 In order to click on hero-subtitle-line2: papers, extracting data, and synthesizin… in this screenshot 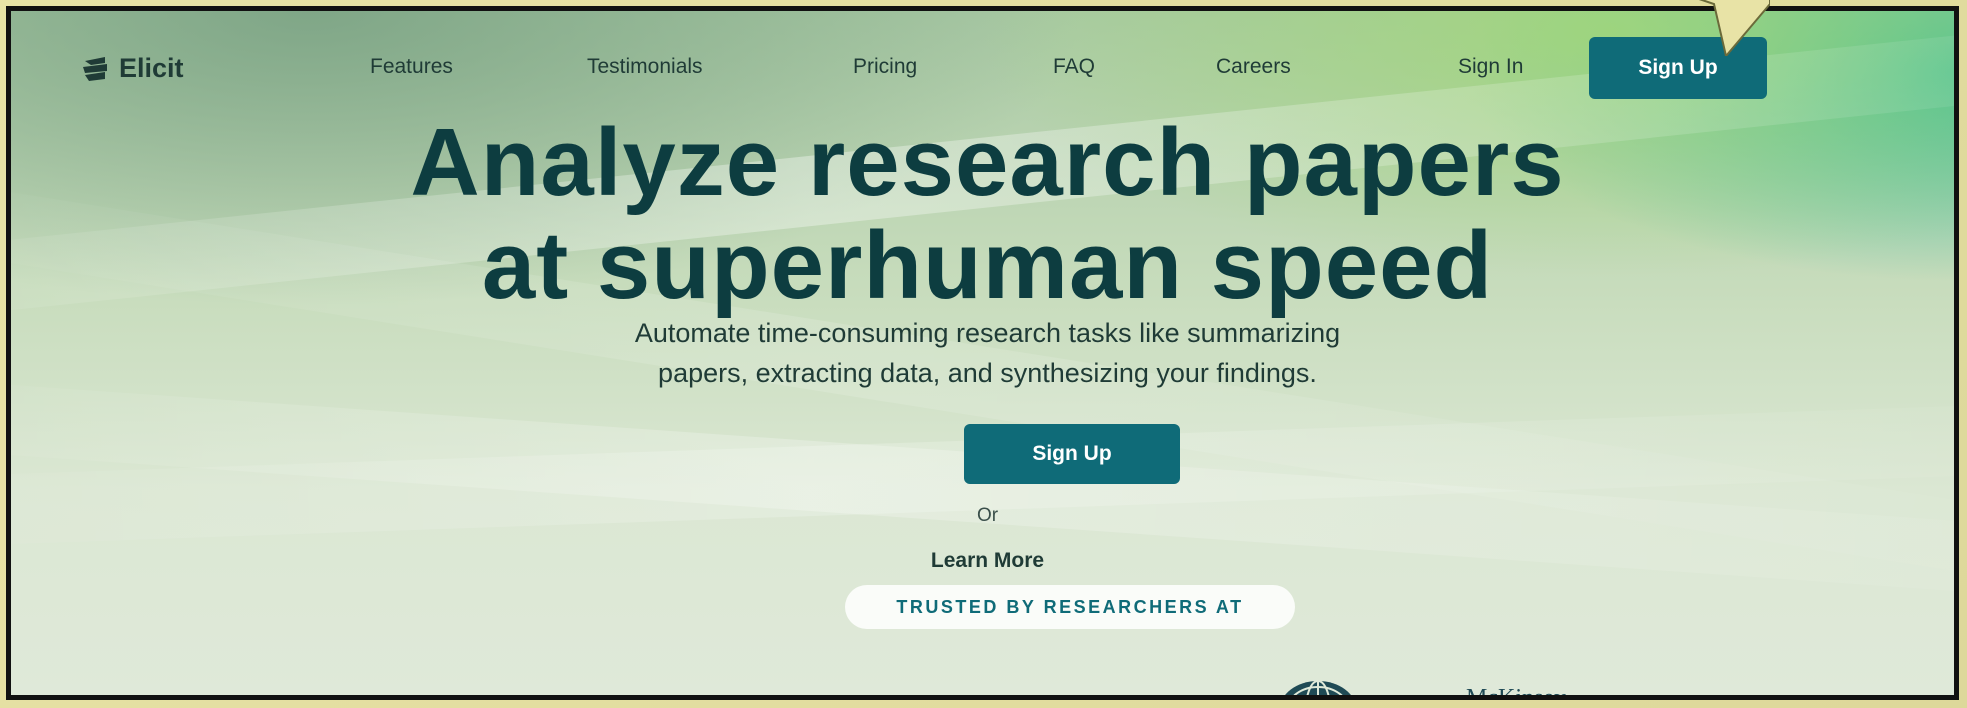, I will do `click(987, 373)`.